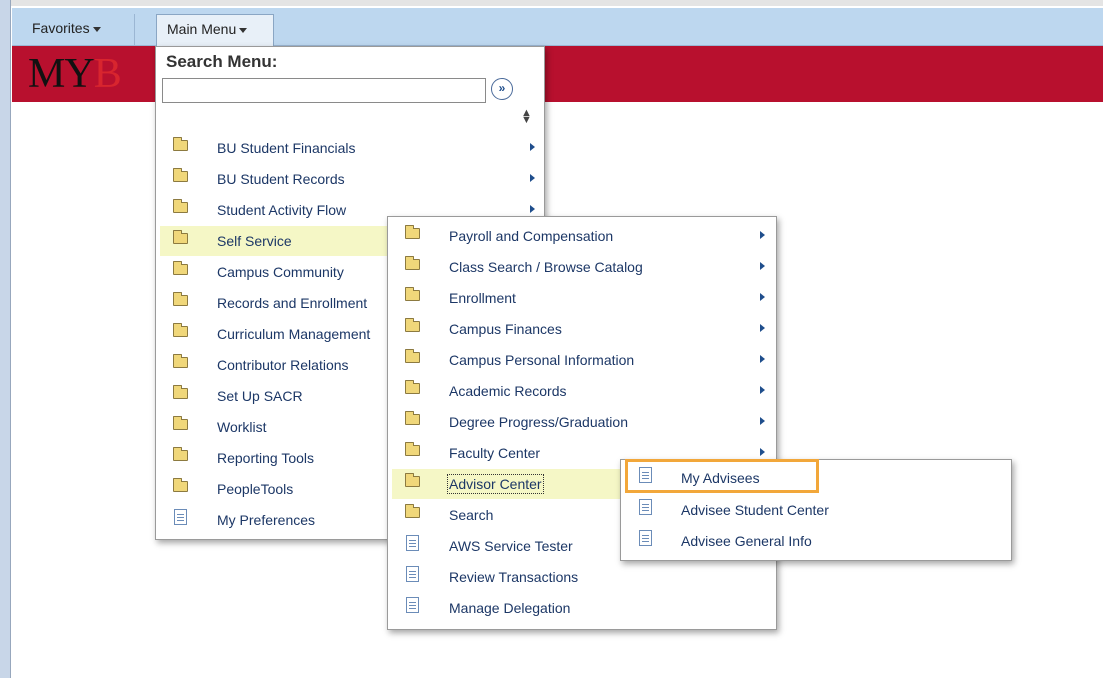  What do you see at coordinates (582, 608) in the screenshot?
I see `menu-item-manage-delegation: Manage Delegation` at bounding box center [582, 608].